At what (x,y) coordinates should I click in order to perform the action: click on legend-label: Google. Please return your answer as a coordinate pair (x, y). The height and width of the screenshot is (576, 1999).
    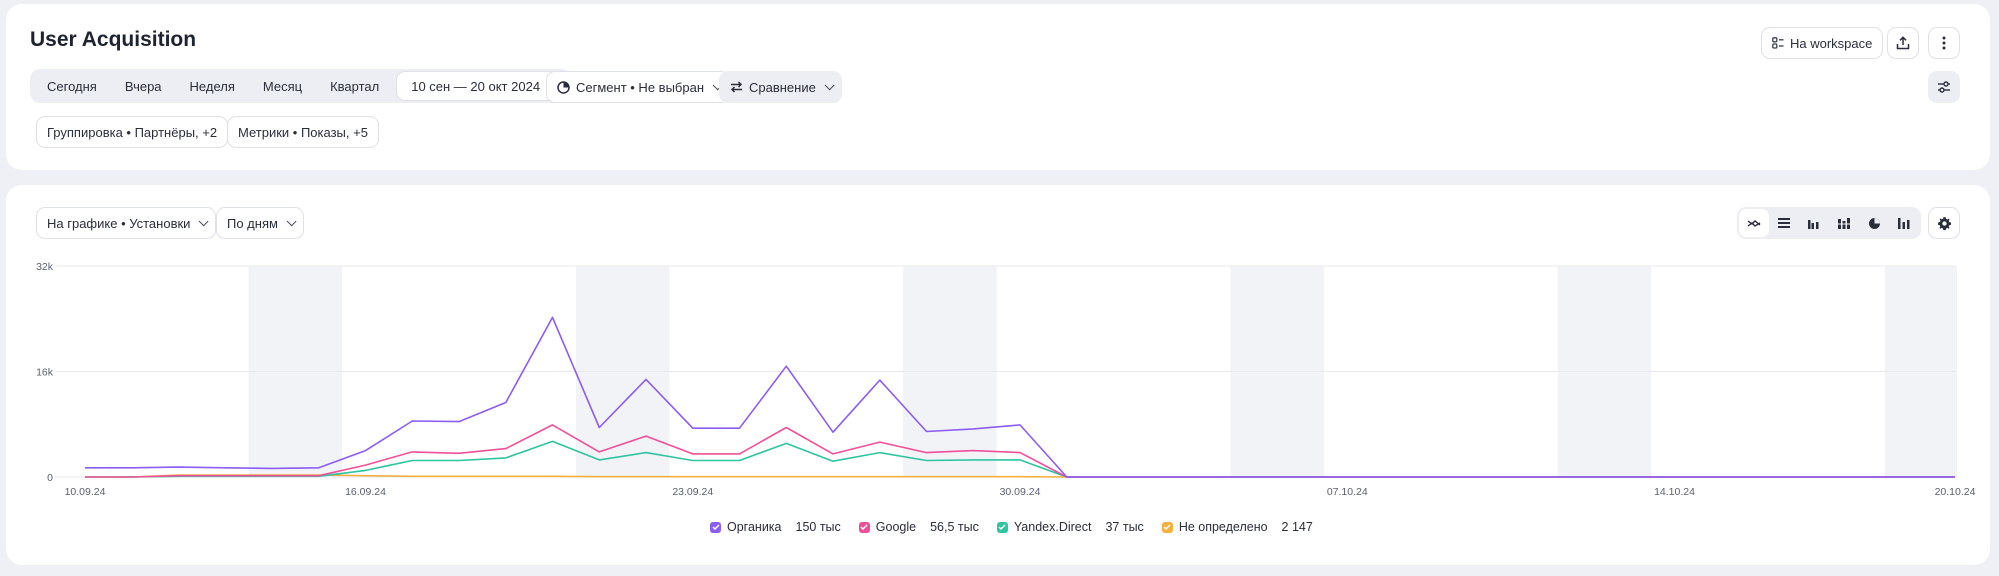
    Looking at the image, I should click on (896, 527).